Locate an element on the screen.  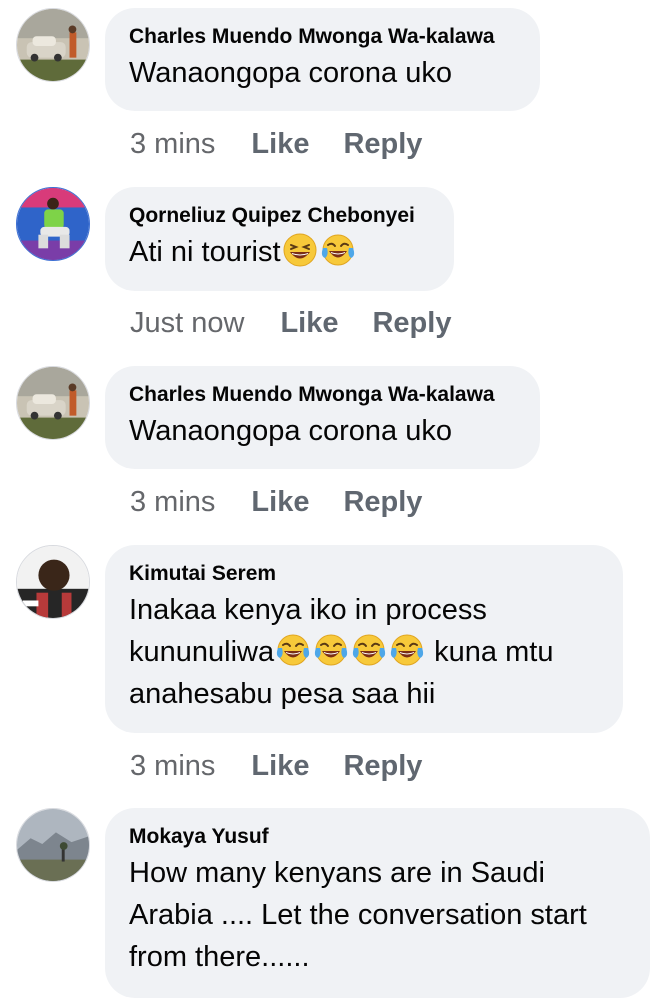
comment-author: Mokaya Yusuf is located at coordinates (376, 837).